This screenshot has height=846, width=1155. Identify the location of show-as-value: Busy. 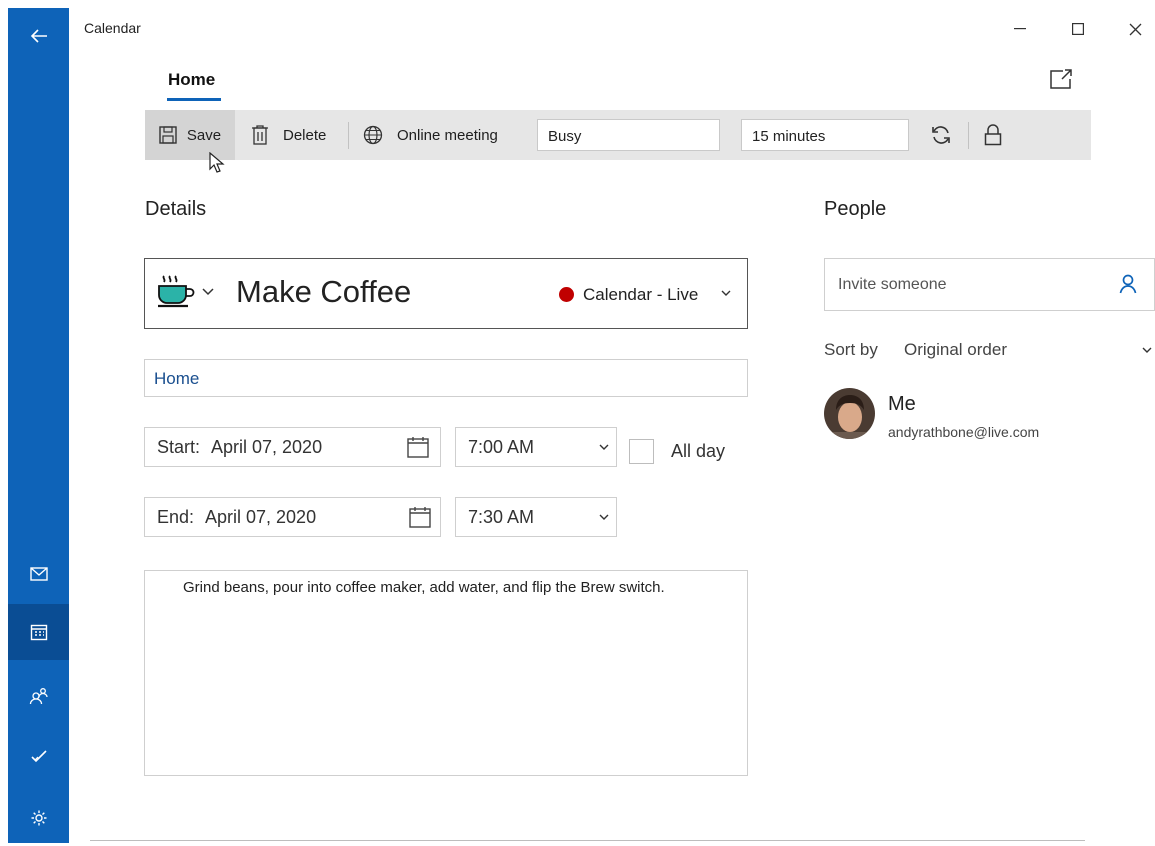
(565, 136).